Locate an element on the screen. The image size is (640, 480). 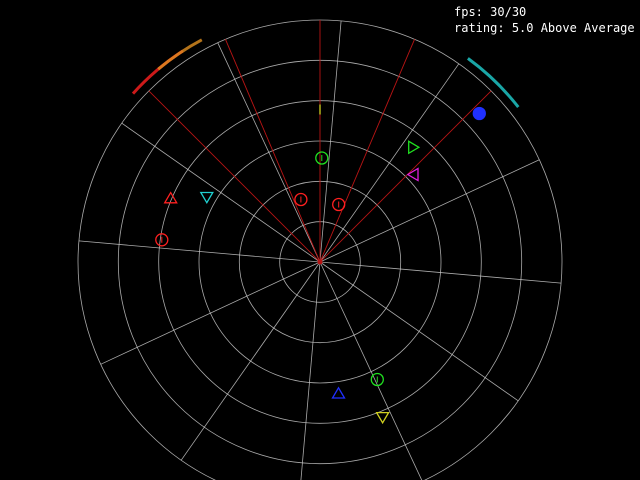
rating-readout: rating: 5.0 Above Average is located at coordinates (544, 28).